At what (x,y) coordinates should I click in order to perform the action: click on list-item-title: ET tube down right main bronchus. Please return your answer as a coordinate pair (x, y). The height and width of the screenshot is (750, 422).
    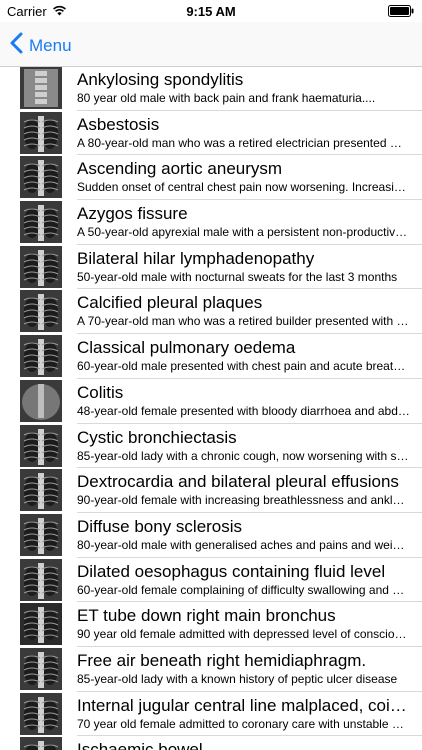
    Looking at the image, I should click on (206, 616).